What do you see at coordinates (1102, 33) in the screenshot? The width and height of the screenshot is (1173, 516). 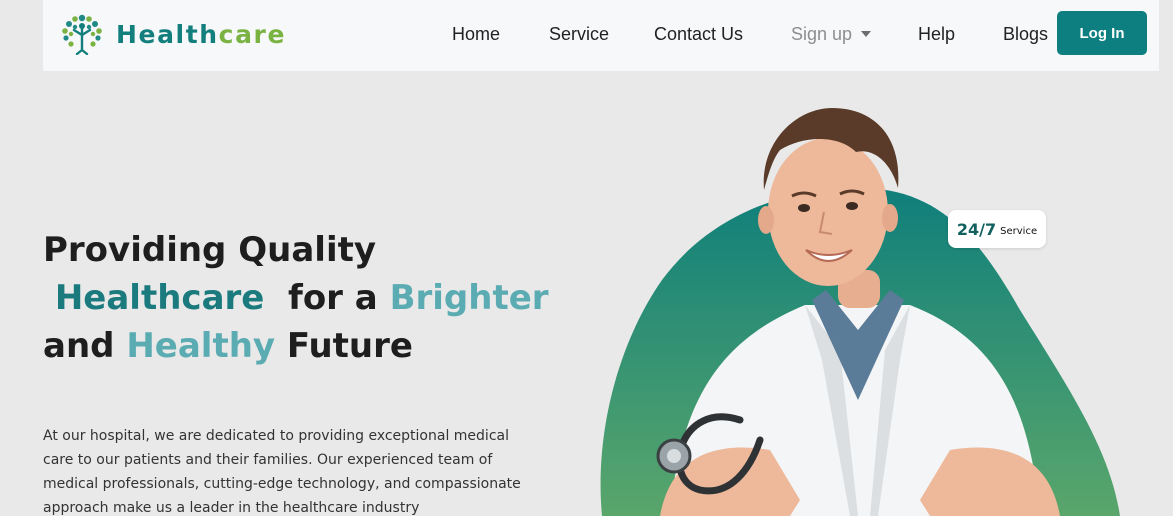 I see `login-button: Log In` at bounding box center [1102, 33].